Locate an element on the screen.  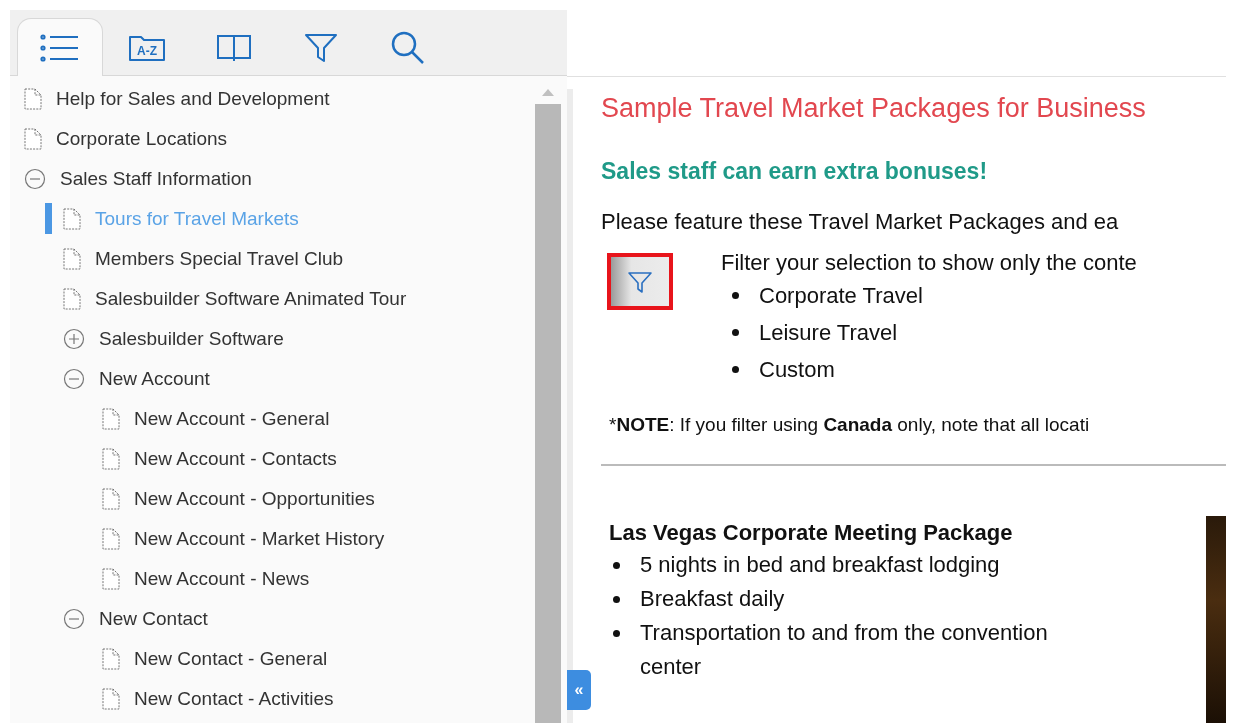
tree-item: Sales Staff Information is located at coordinates (272, 179).